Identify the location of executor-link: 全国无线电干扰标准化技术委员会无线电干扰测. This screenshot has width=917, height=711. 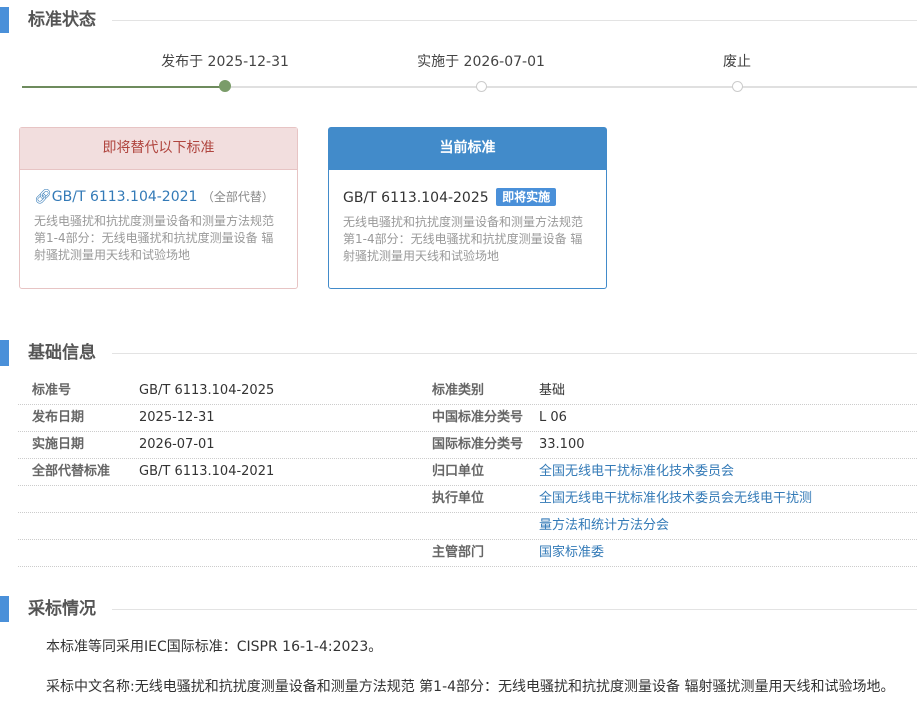
(675, 499).